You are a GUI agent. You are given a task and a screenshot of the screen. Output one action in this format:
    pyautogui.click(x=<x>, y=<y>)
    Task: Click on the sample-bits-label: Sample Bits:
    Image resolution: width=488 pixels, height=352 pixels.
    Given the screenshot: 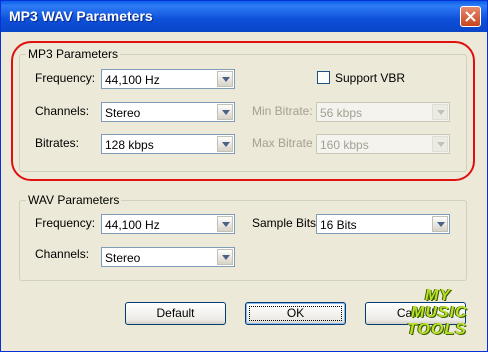 What is the action you would take?
    pyautogui.click(x=286, y=223)
    